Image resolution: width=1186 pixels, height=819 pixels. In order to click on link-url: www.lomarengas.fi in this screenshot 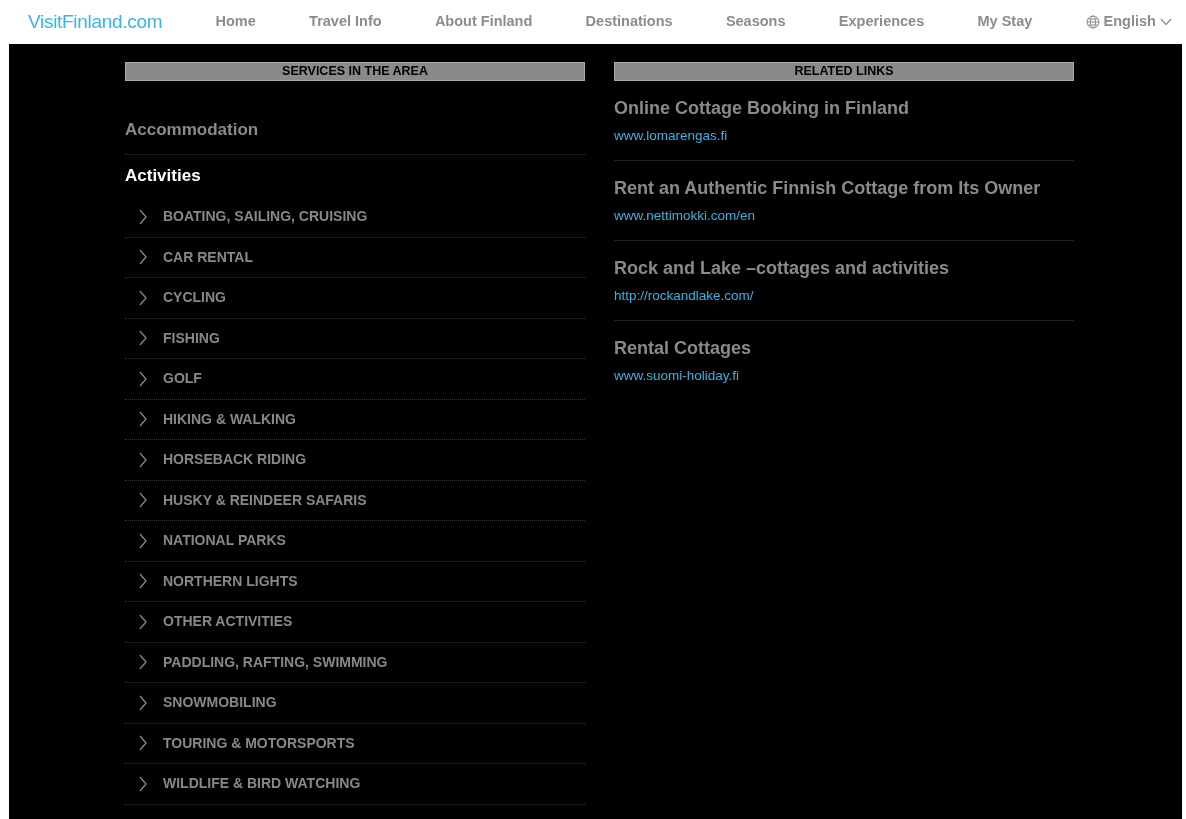, I will do `click(844, 136)`.